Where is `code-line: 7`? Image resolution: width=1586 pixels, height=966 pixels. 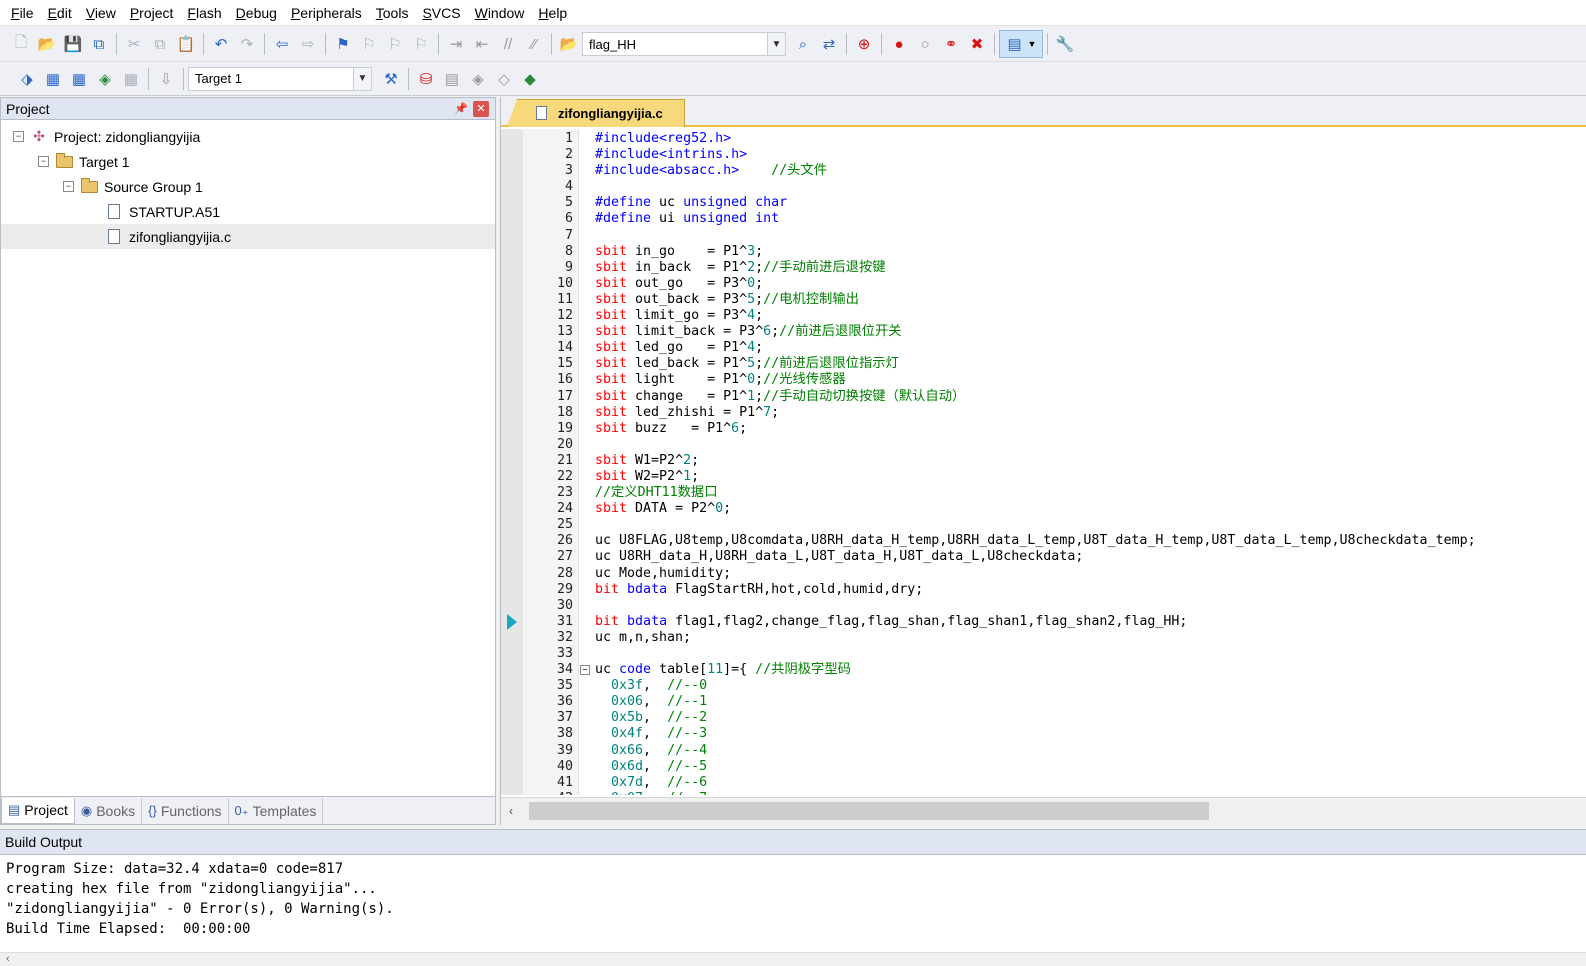 code-line: 7 is located at coordinates (1043, 236).